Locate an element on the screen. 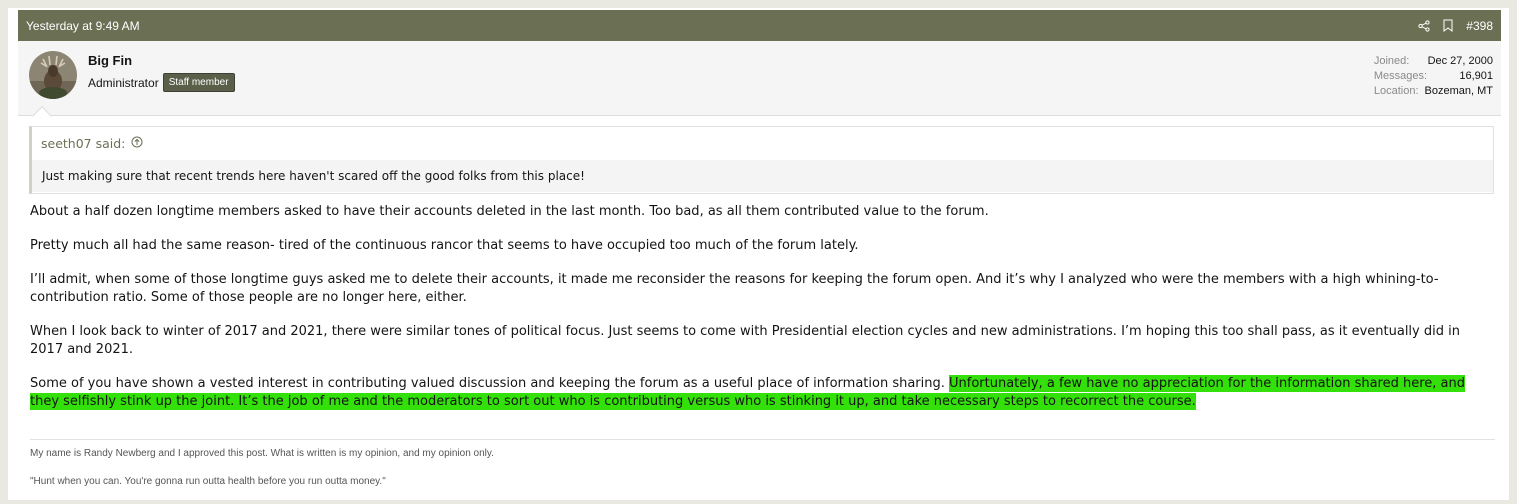  stat-label: Joined: is located at coordinates (1391, 61).